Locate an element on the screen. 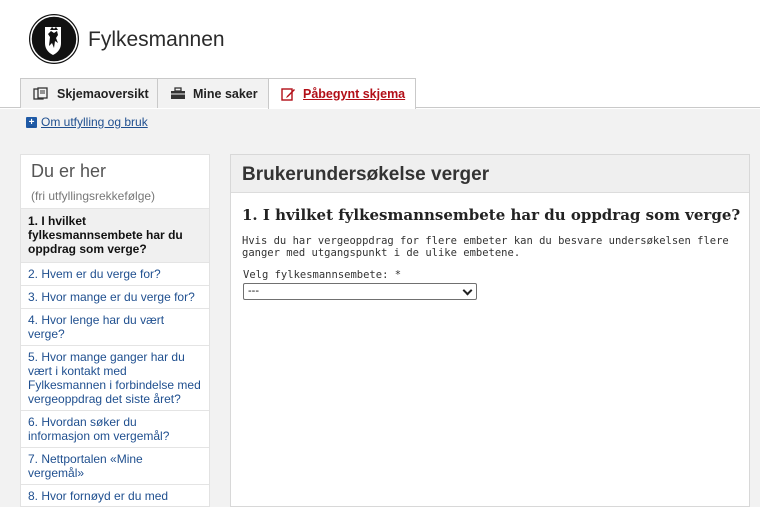  app-title: Fylkesmannen is located at coordinates (156, 39).